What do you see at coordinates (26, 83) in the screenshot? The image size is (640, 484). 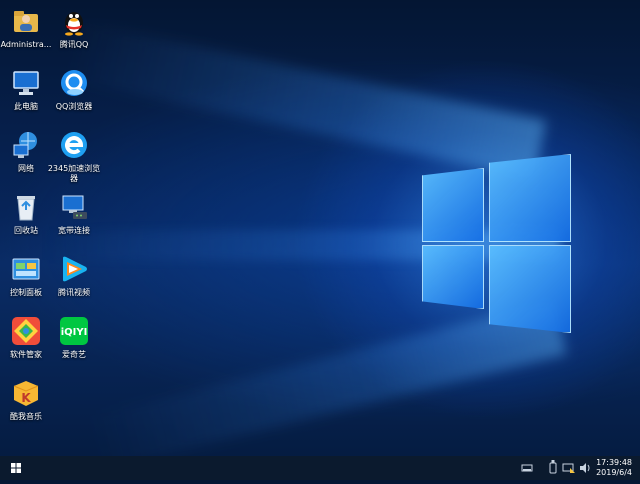 I see `computer-icon` at bounding box center [26, 83].